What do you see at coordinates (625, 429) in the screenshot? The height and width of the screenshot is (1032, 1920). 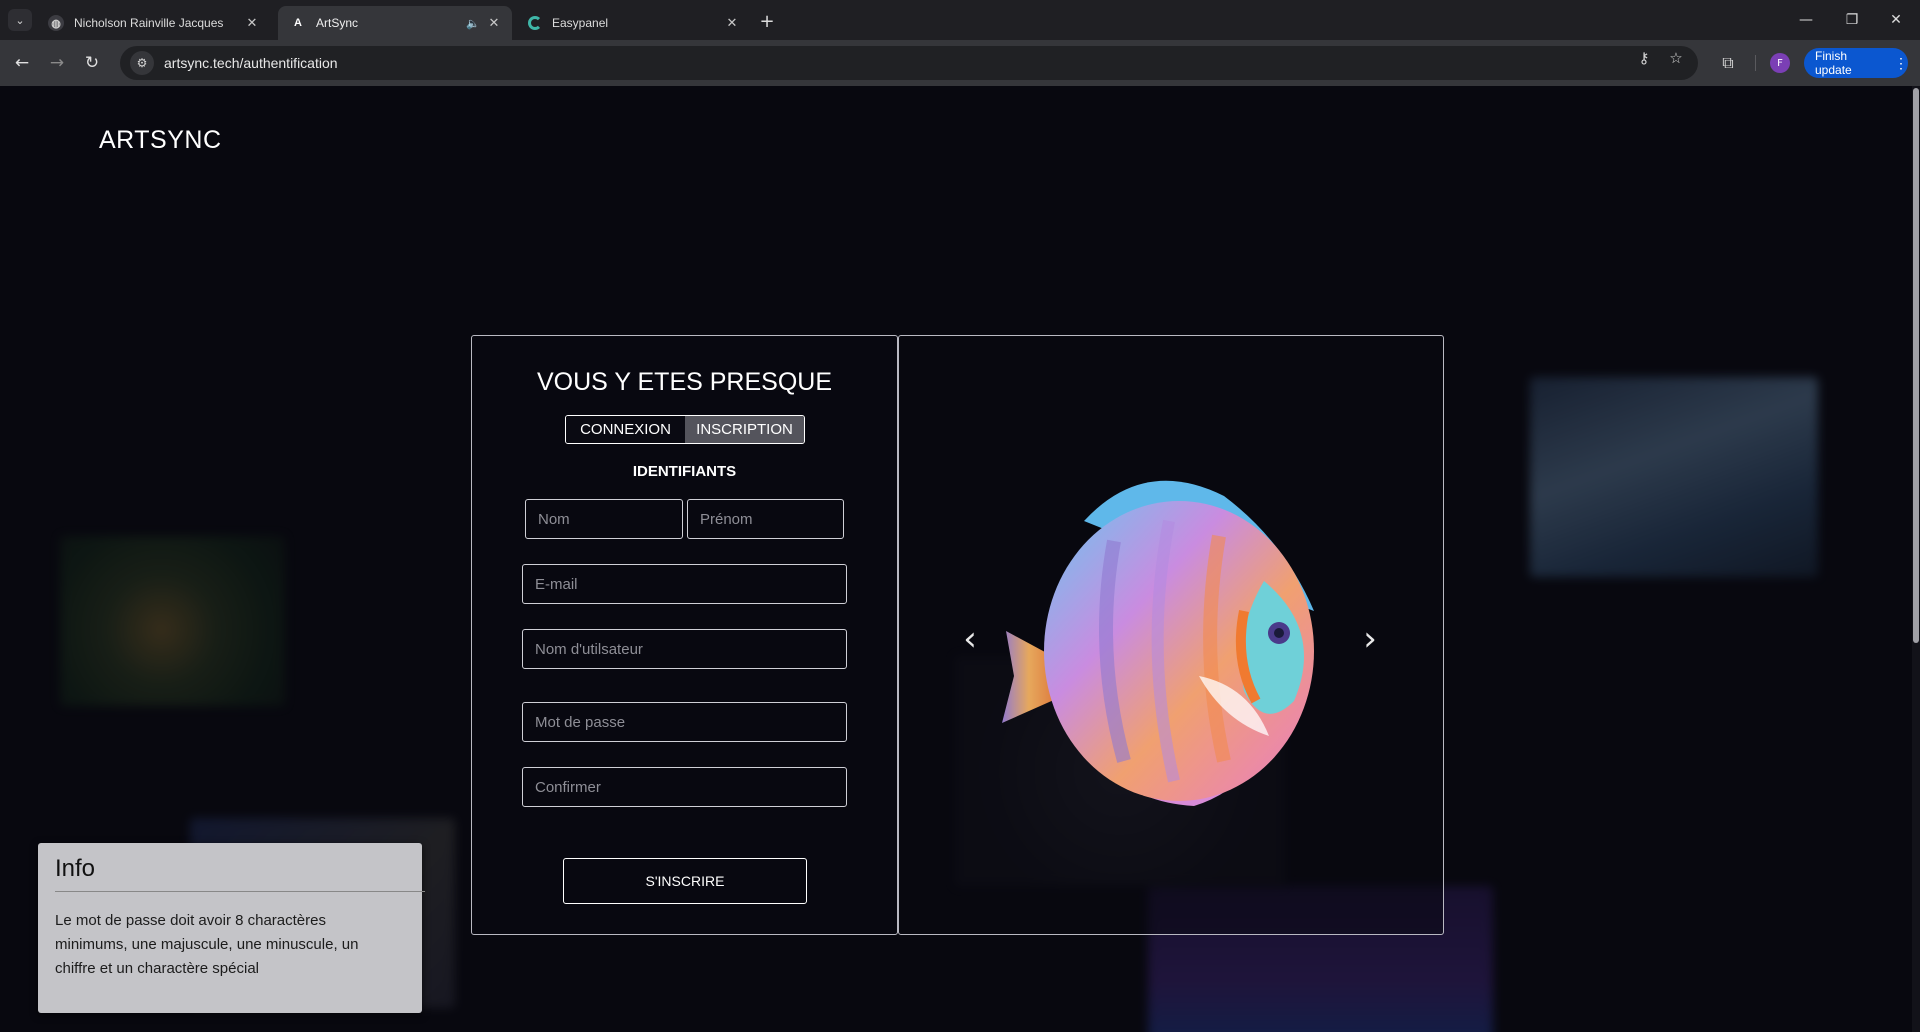 I see `connexion-tab: CONNEXION` at bounding box center [625, 429].